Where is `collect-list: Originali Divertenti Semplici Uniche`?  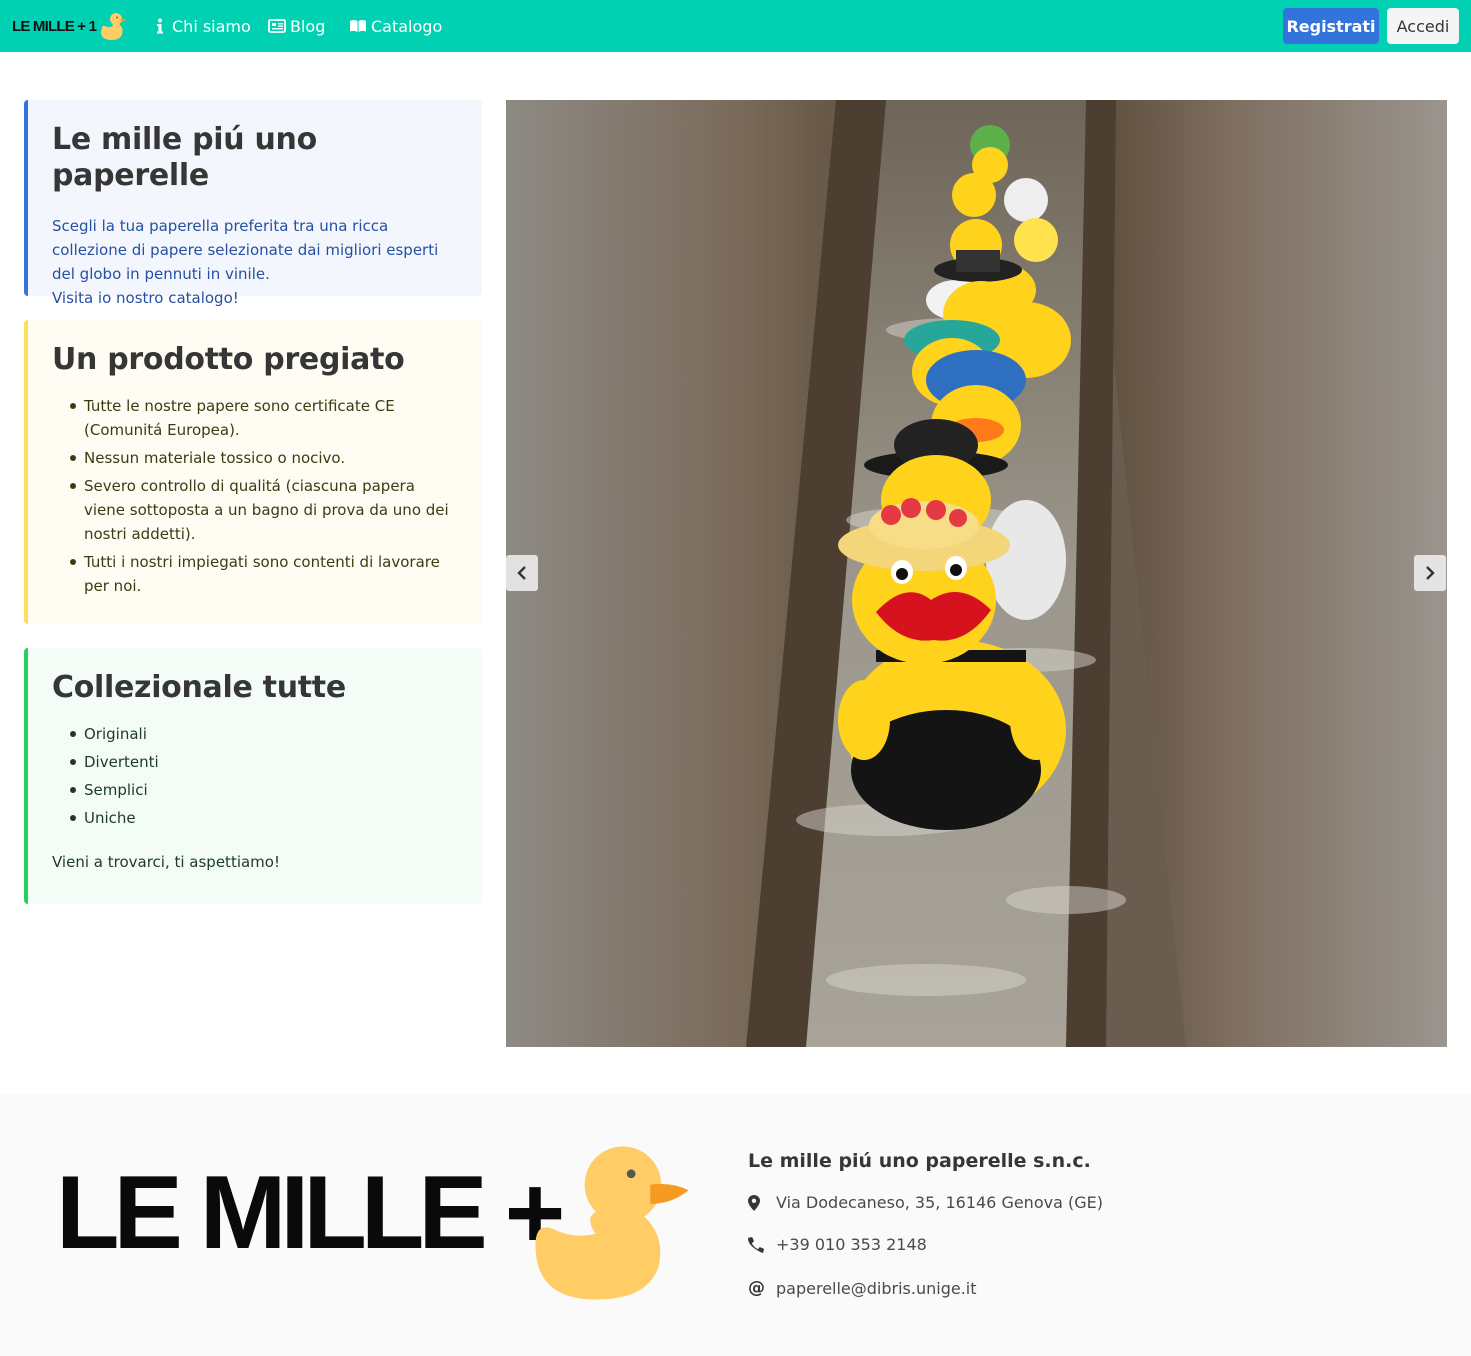
collect-list: Originali Divertenti Semplici Uniche is located at coordinates (255, 776).